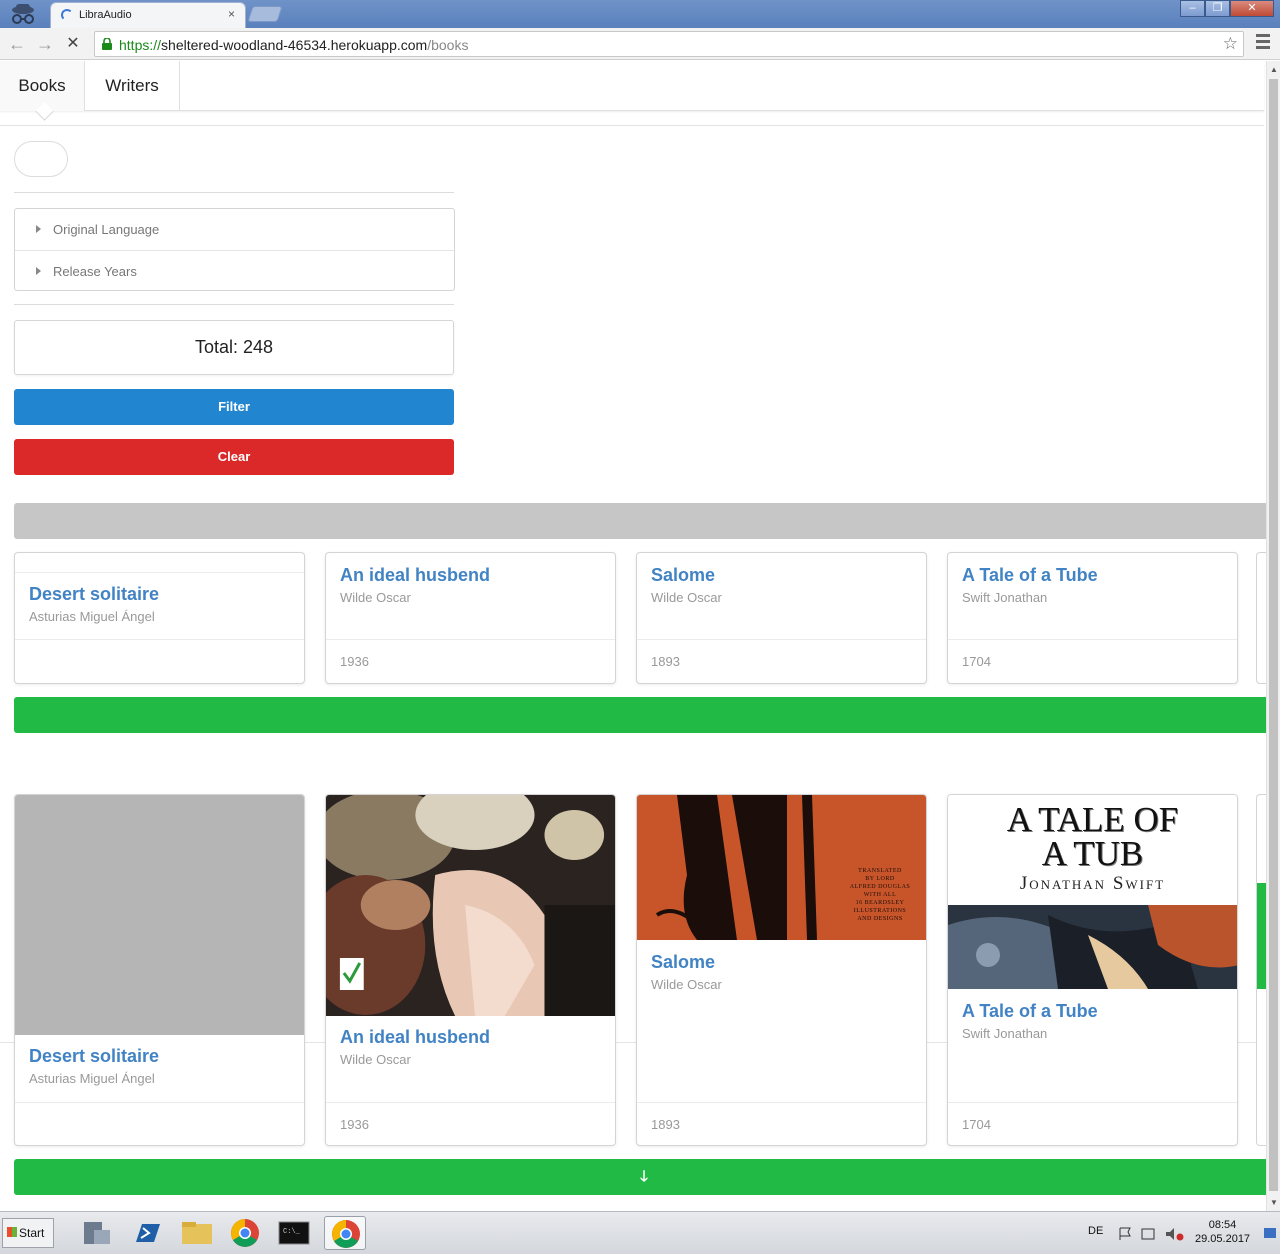 Image resolution: width=1280 pixels, height=1256 pixels. Describe the element at coordinates (1092, 883) in the screenshot. I see `cover-author: Jonathan Swift` at that location.